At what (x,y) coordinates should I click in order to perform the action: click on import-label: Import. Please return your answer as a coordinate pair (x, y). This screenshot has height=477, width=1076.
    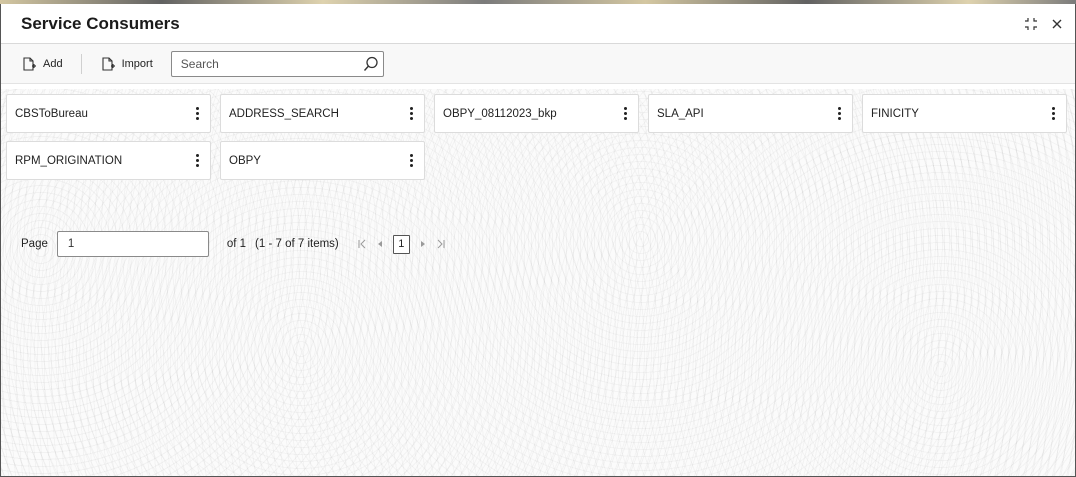
    Looking at the image, I should click on (137, 63).